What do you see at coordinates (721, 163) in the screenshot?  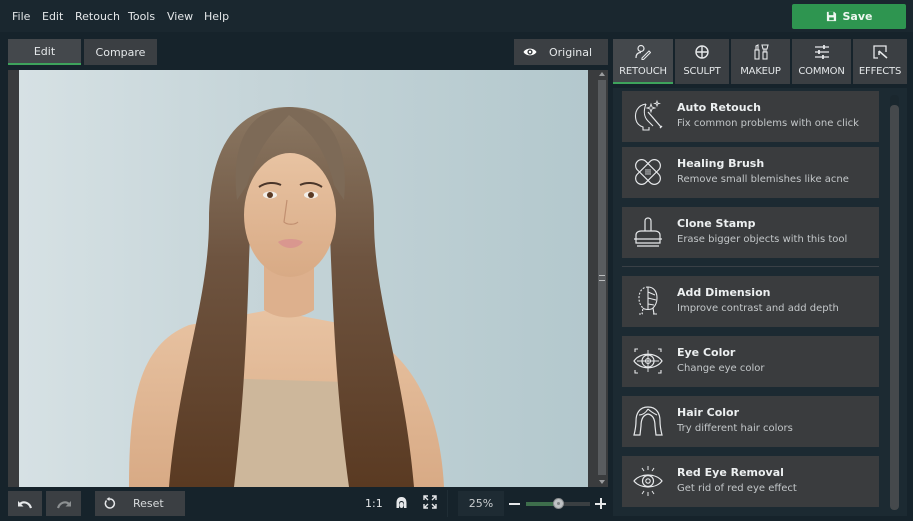 I see `tool-title: Healing Brush` at bounding box center [721, 163].